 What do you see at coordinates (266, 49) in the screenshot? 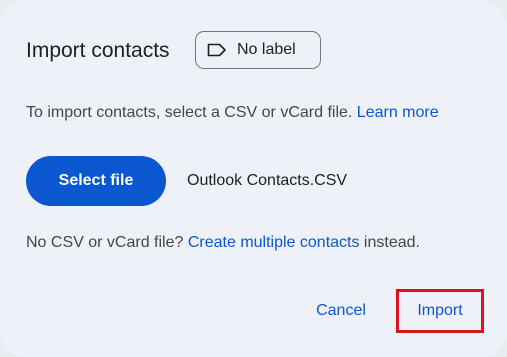
I see `label-chip-text: No label` at bounding box center [266, 49].